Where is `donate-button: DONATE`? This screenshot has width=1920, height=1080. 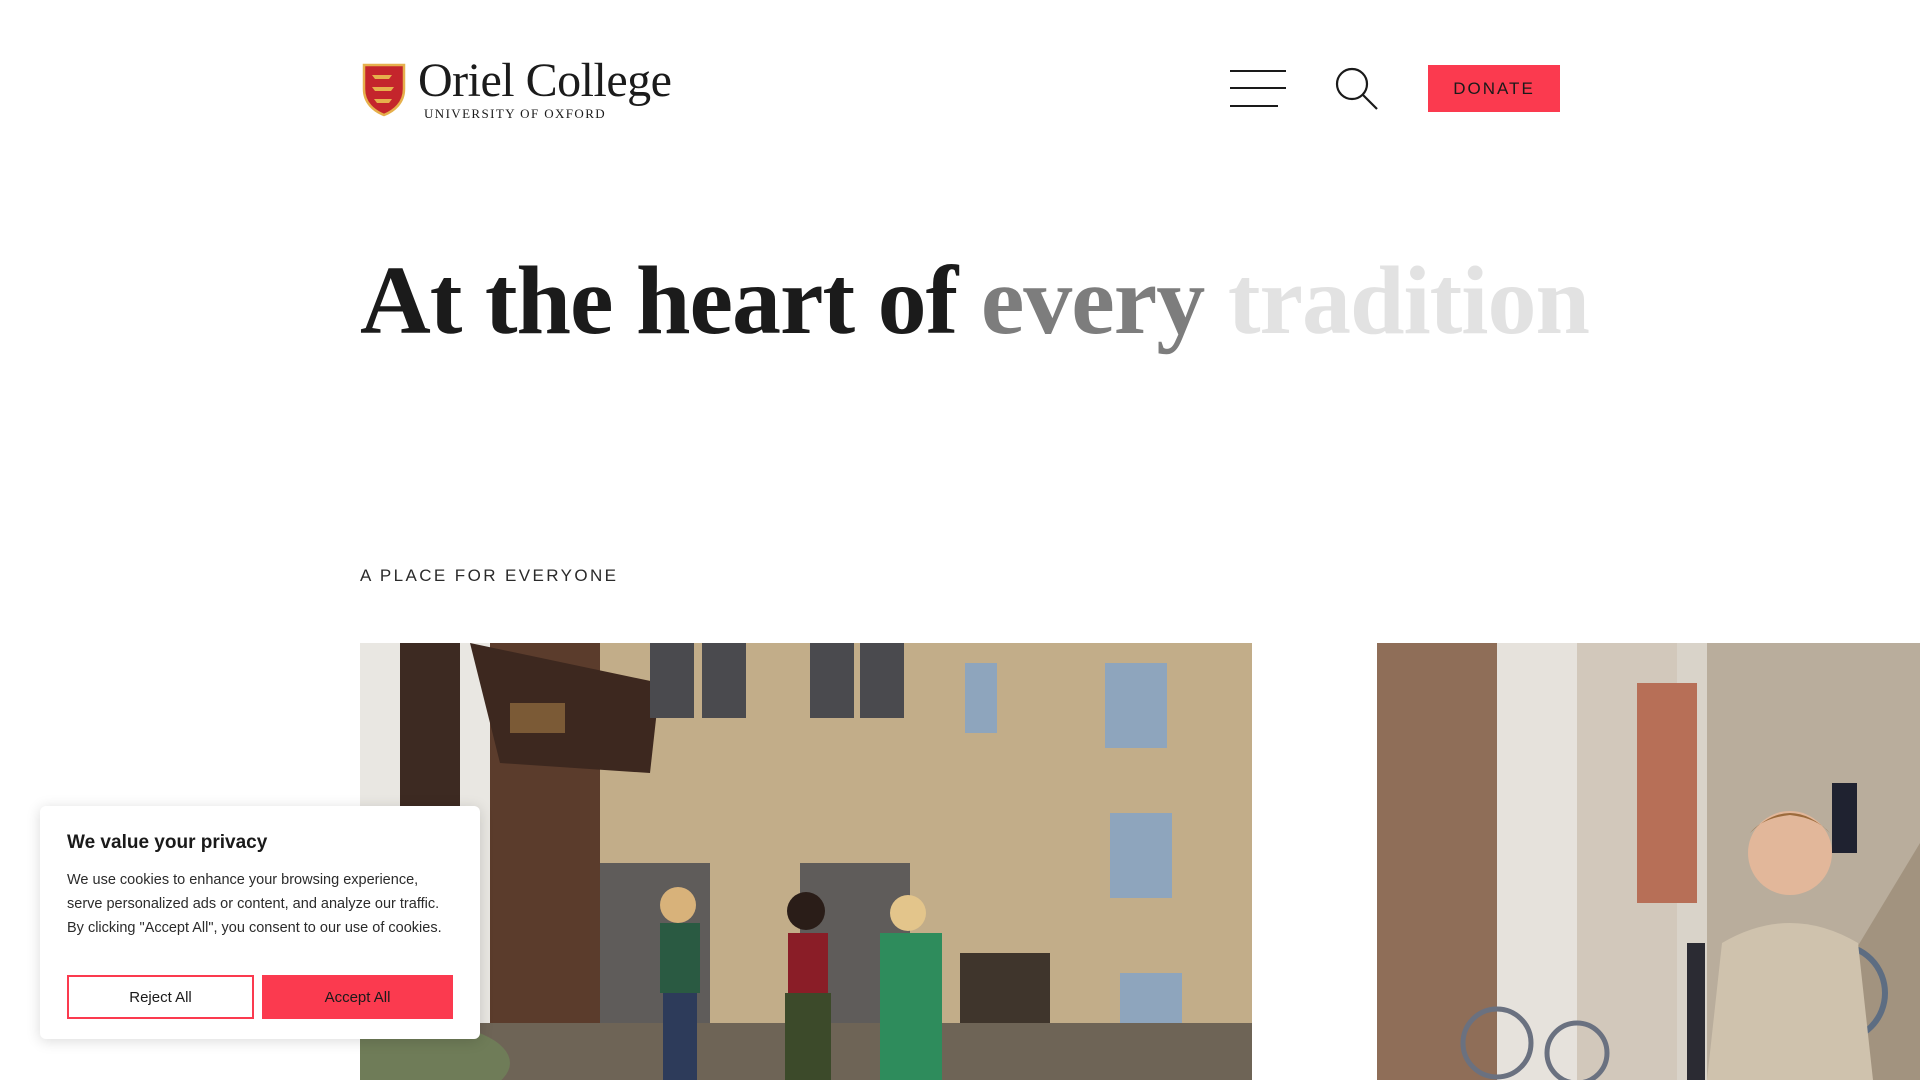
donate-button: DONATE is located at coordinates (1494, 88).